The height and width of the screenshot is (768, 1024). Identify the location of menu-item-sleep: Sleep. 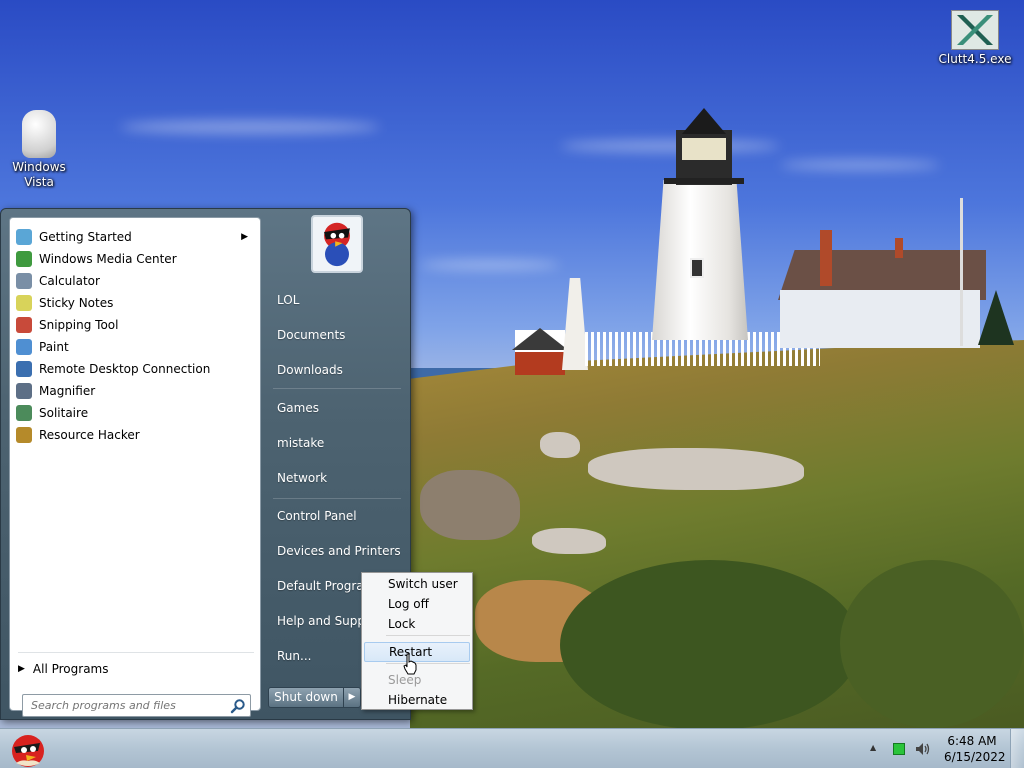
(405, 680).